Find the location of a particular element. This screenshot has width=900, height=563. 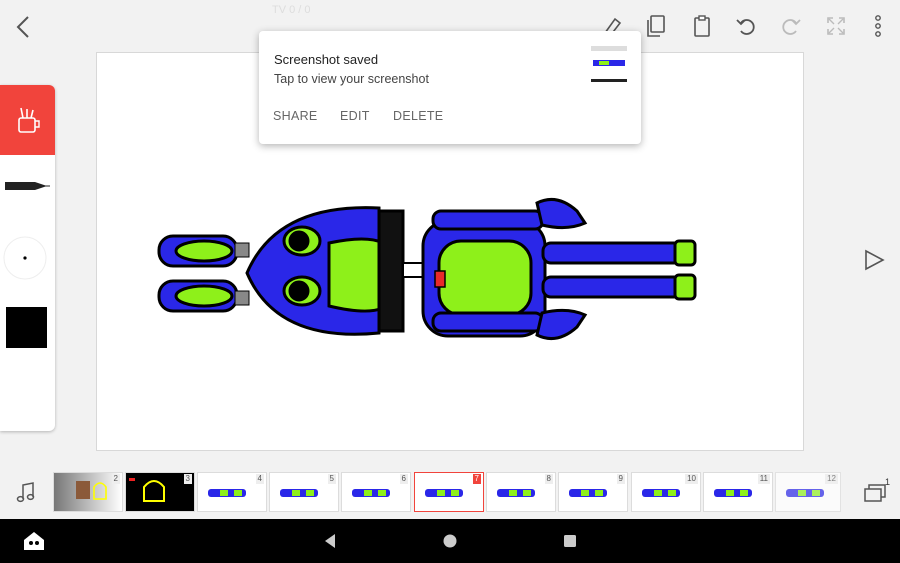

frame-number: 12 is located at coordinates (831, 479).